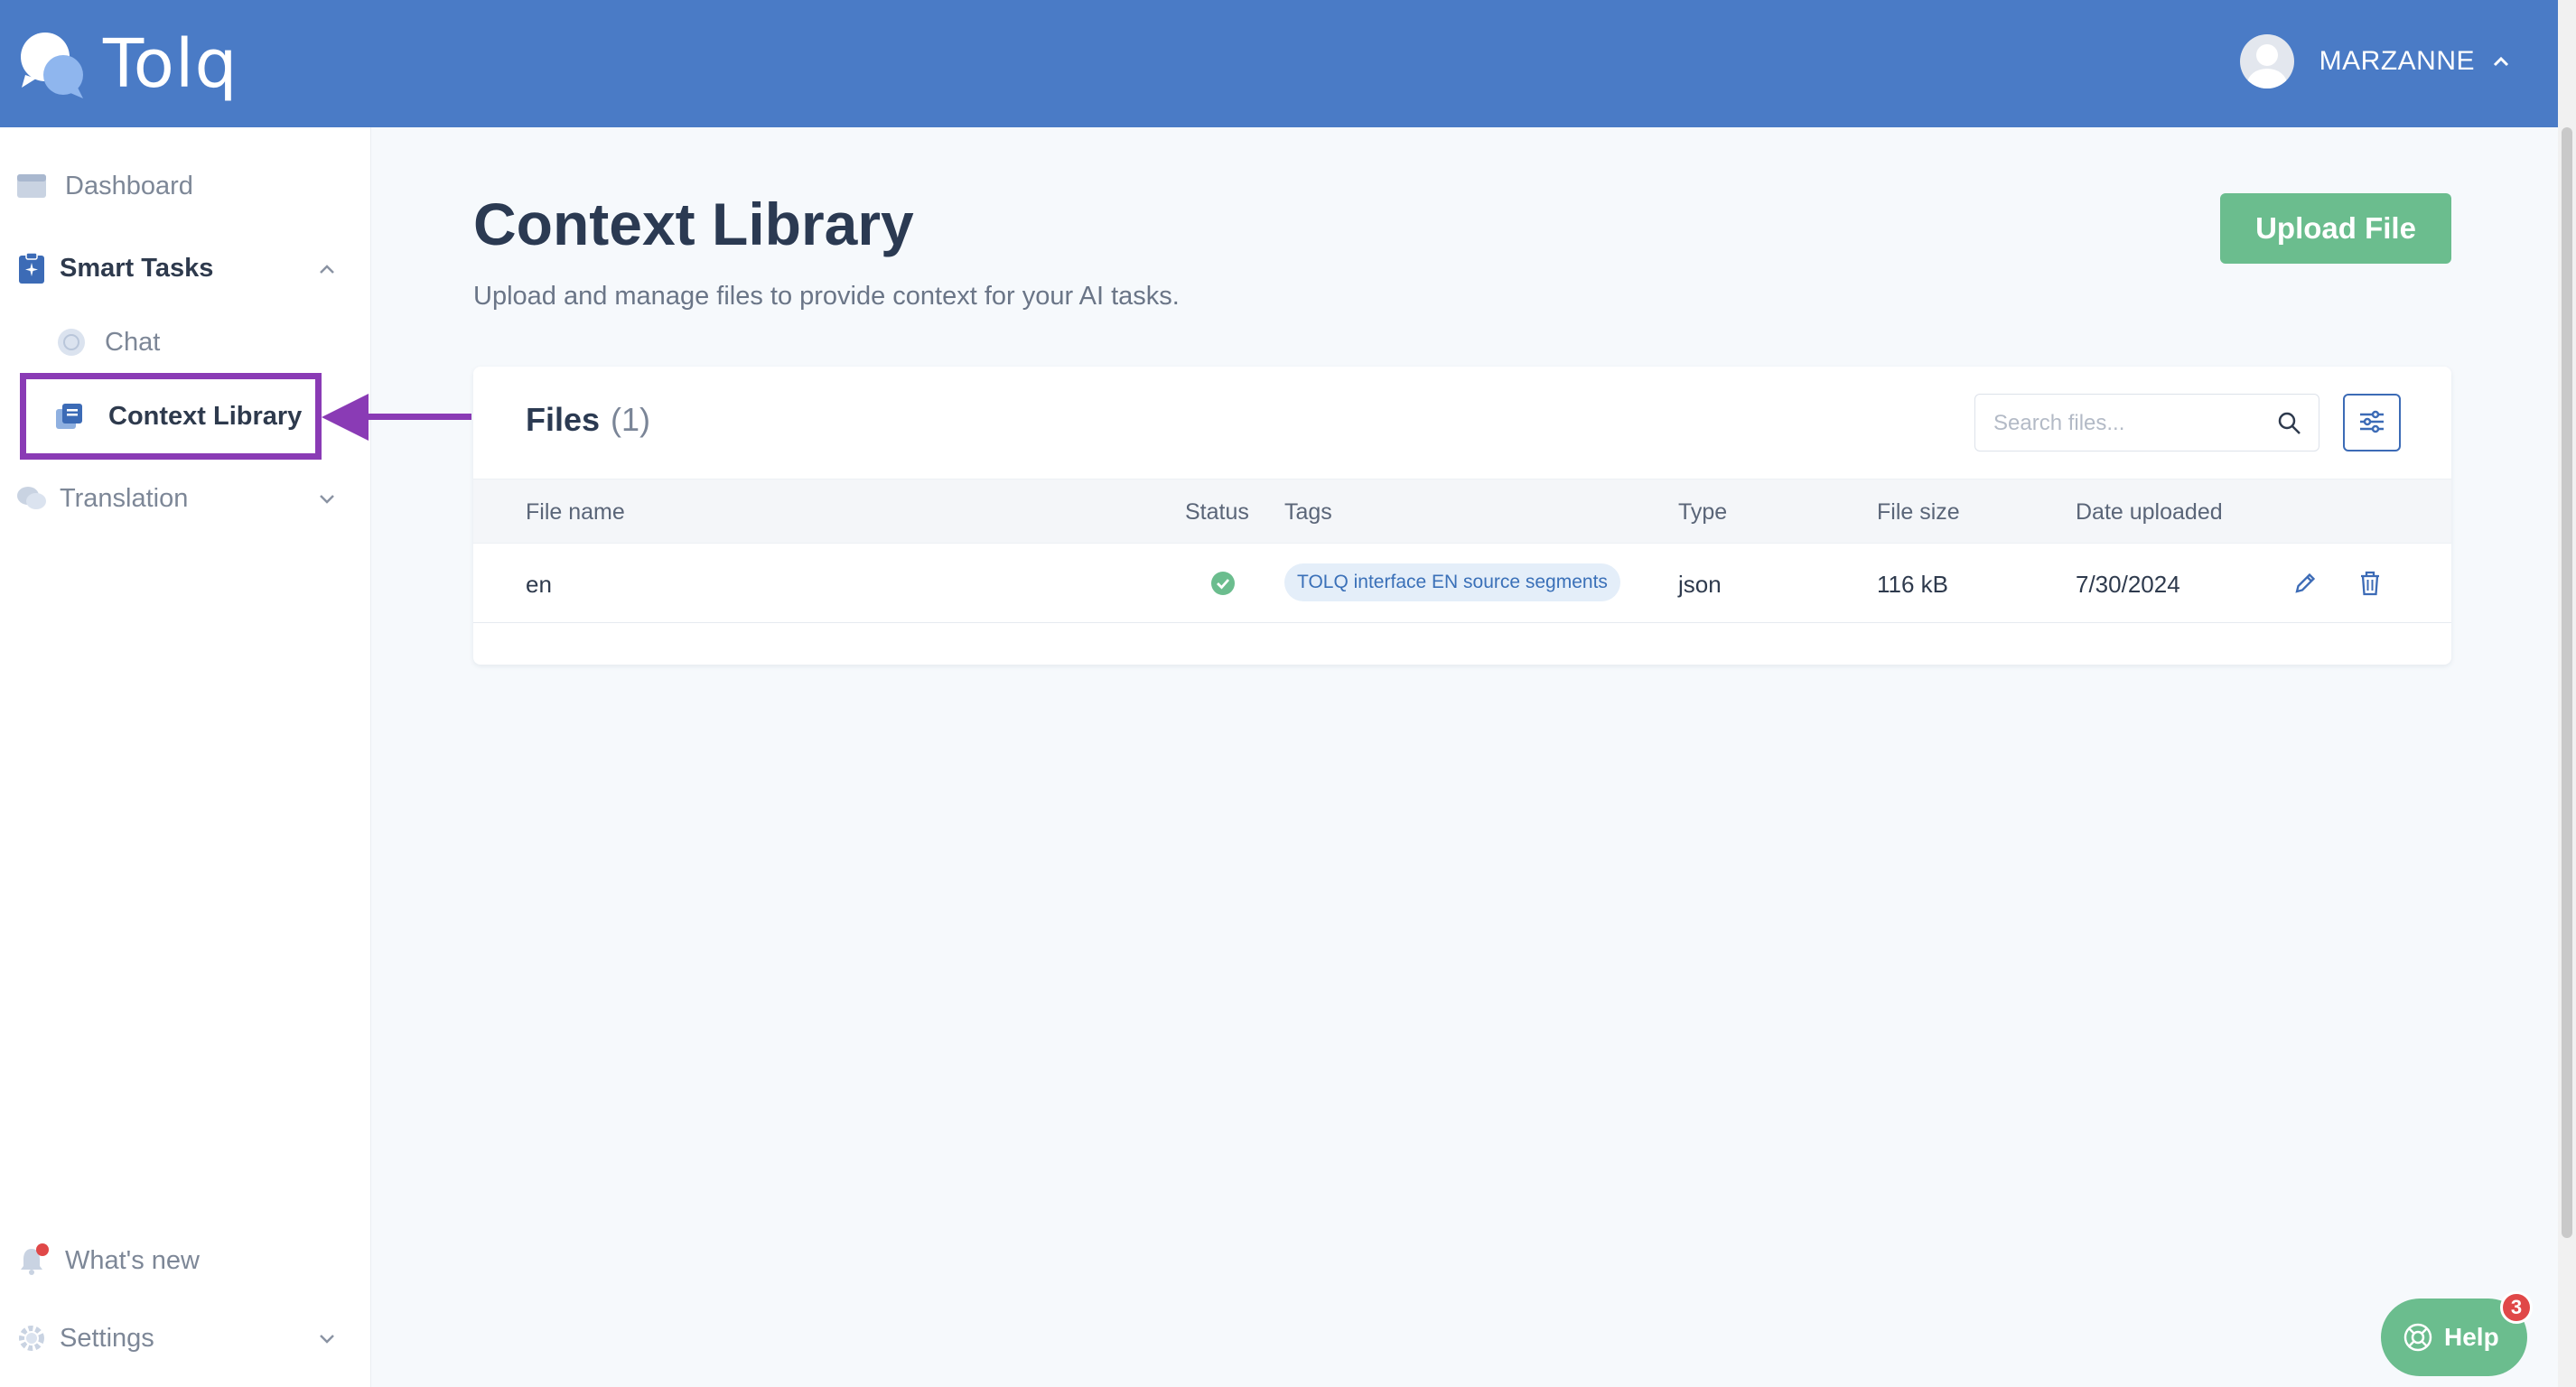  Describe the element at coordinates (575, 512) in the screenshot. I see `column-header-file-name: File name` at that location.